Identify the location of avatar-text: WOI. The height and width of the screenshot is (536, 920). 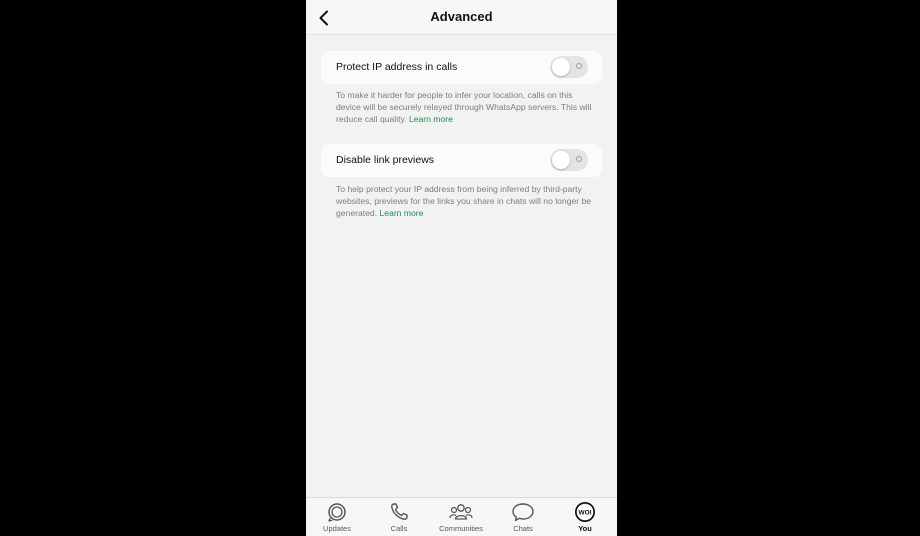
(585, 513).